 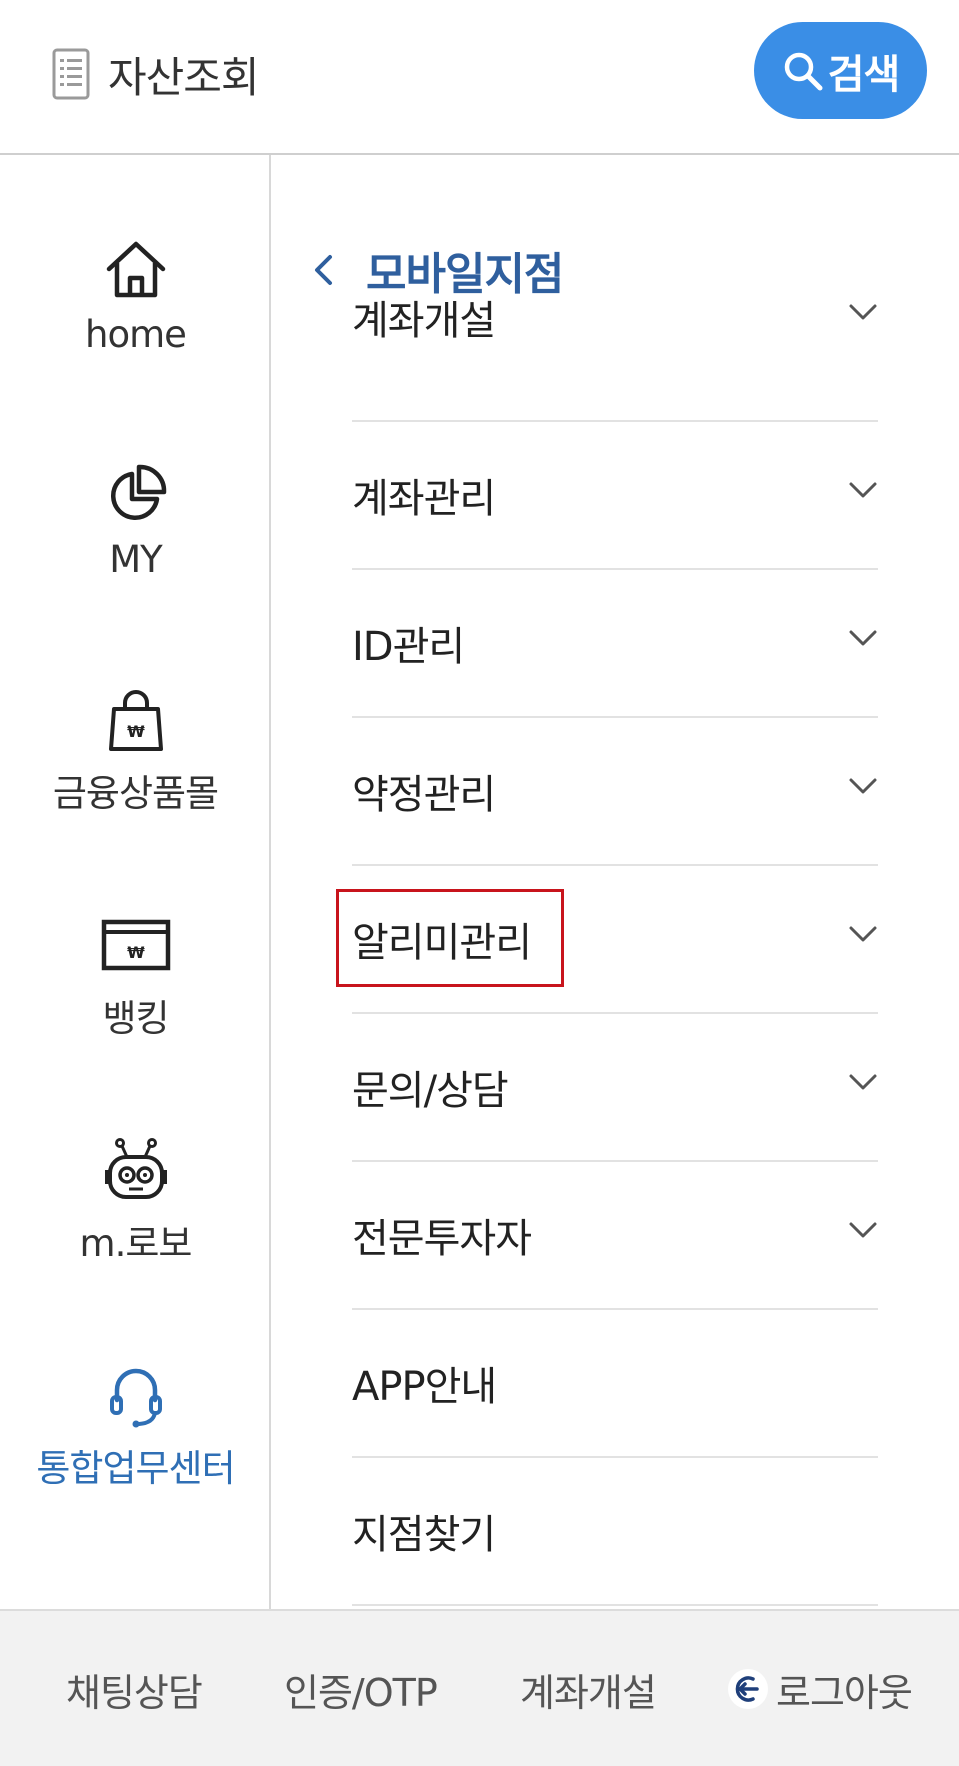 What do you see at coordinates (424, 1535) in the screenshot?
I see `menu-item-label: 지점찾기` at bounding box center [424, 1535].